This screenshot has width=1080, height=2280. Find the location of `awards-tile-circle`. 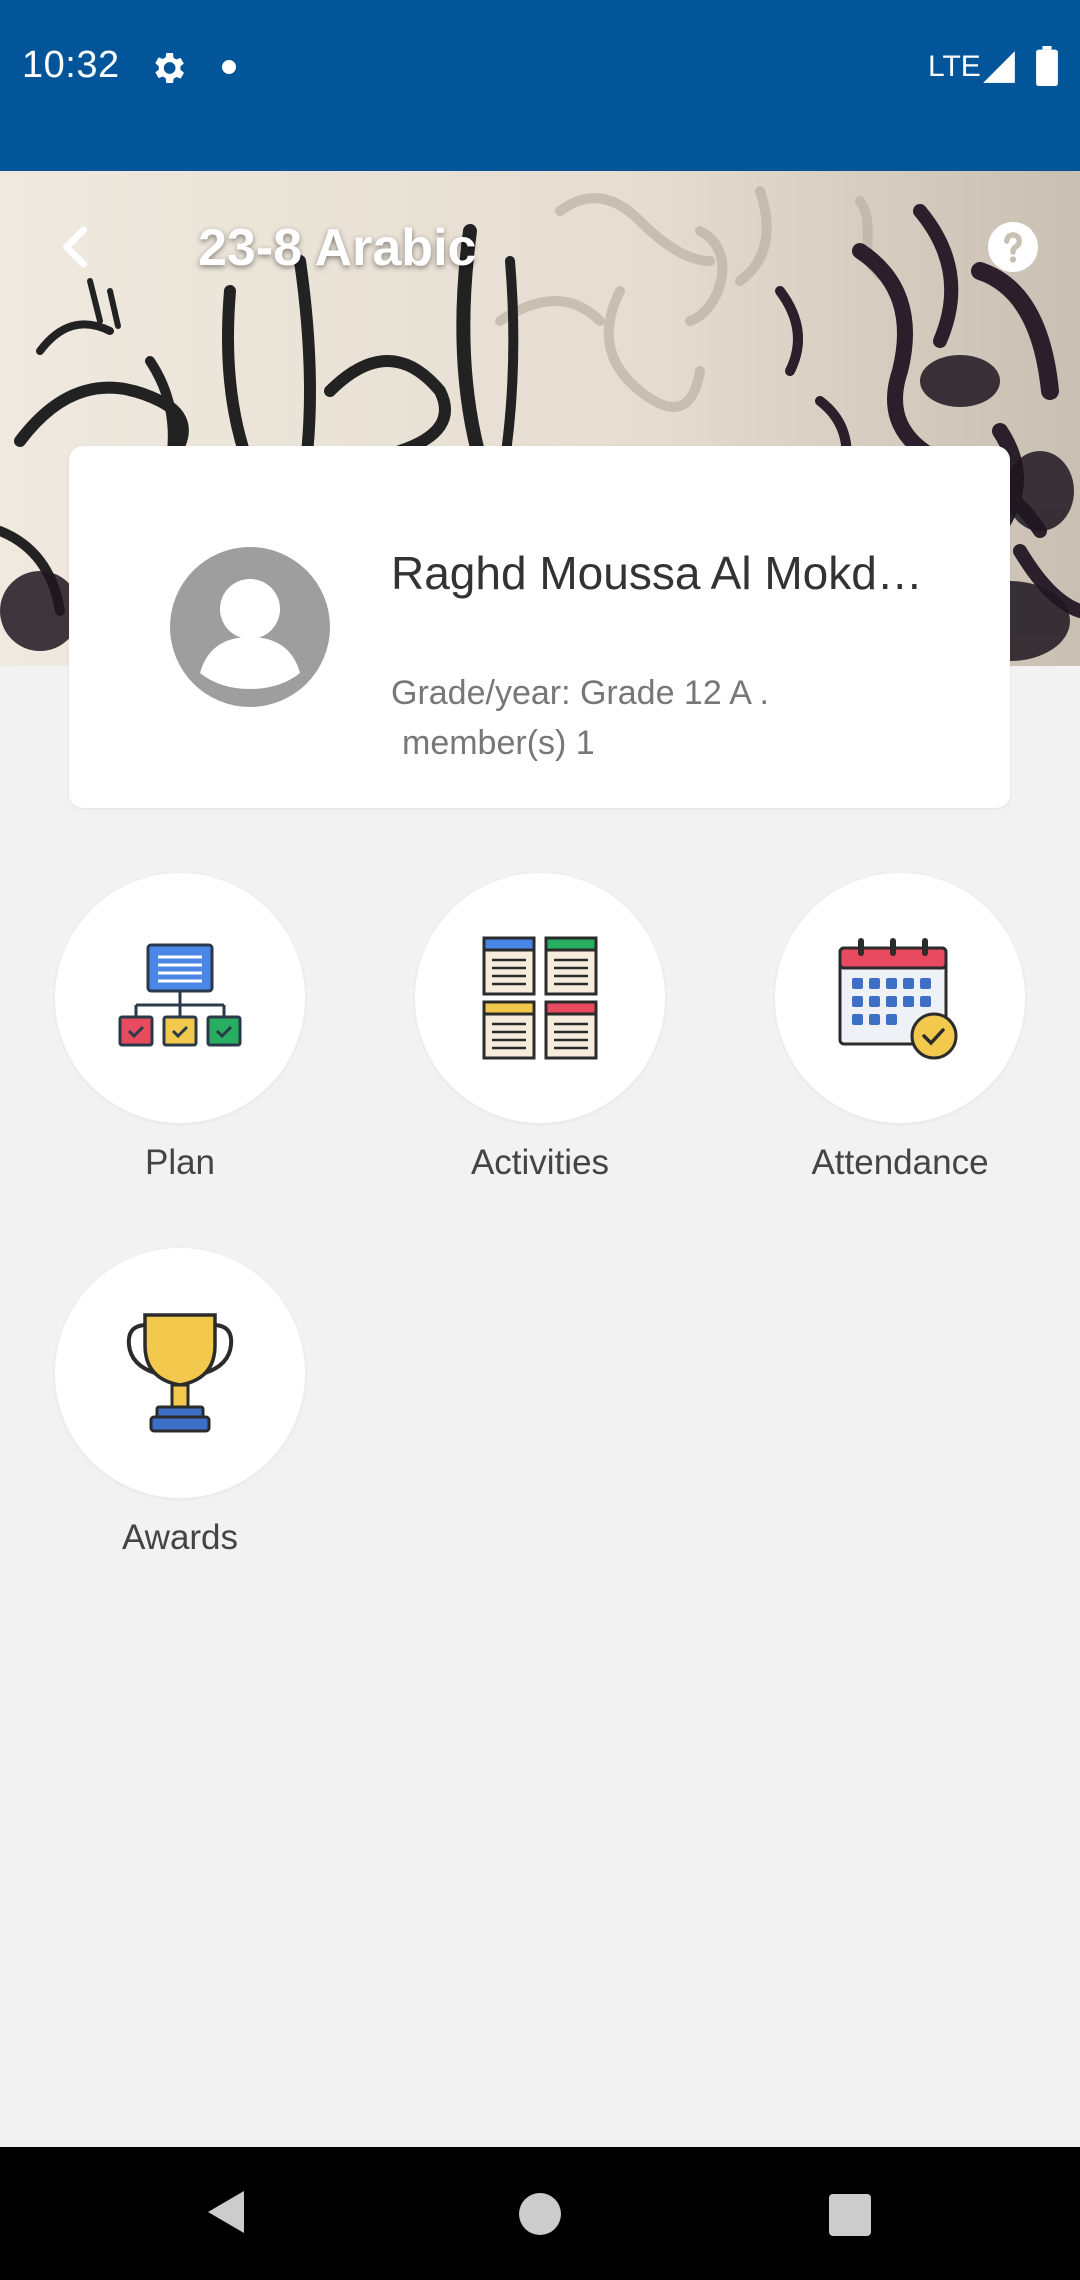

awards-tile-circle is located at coordinates (180, 1373).